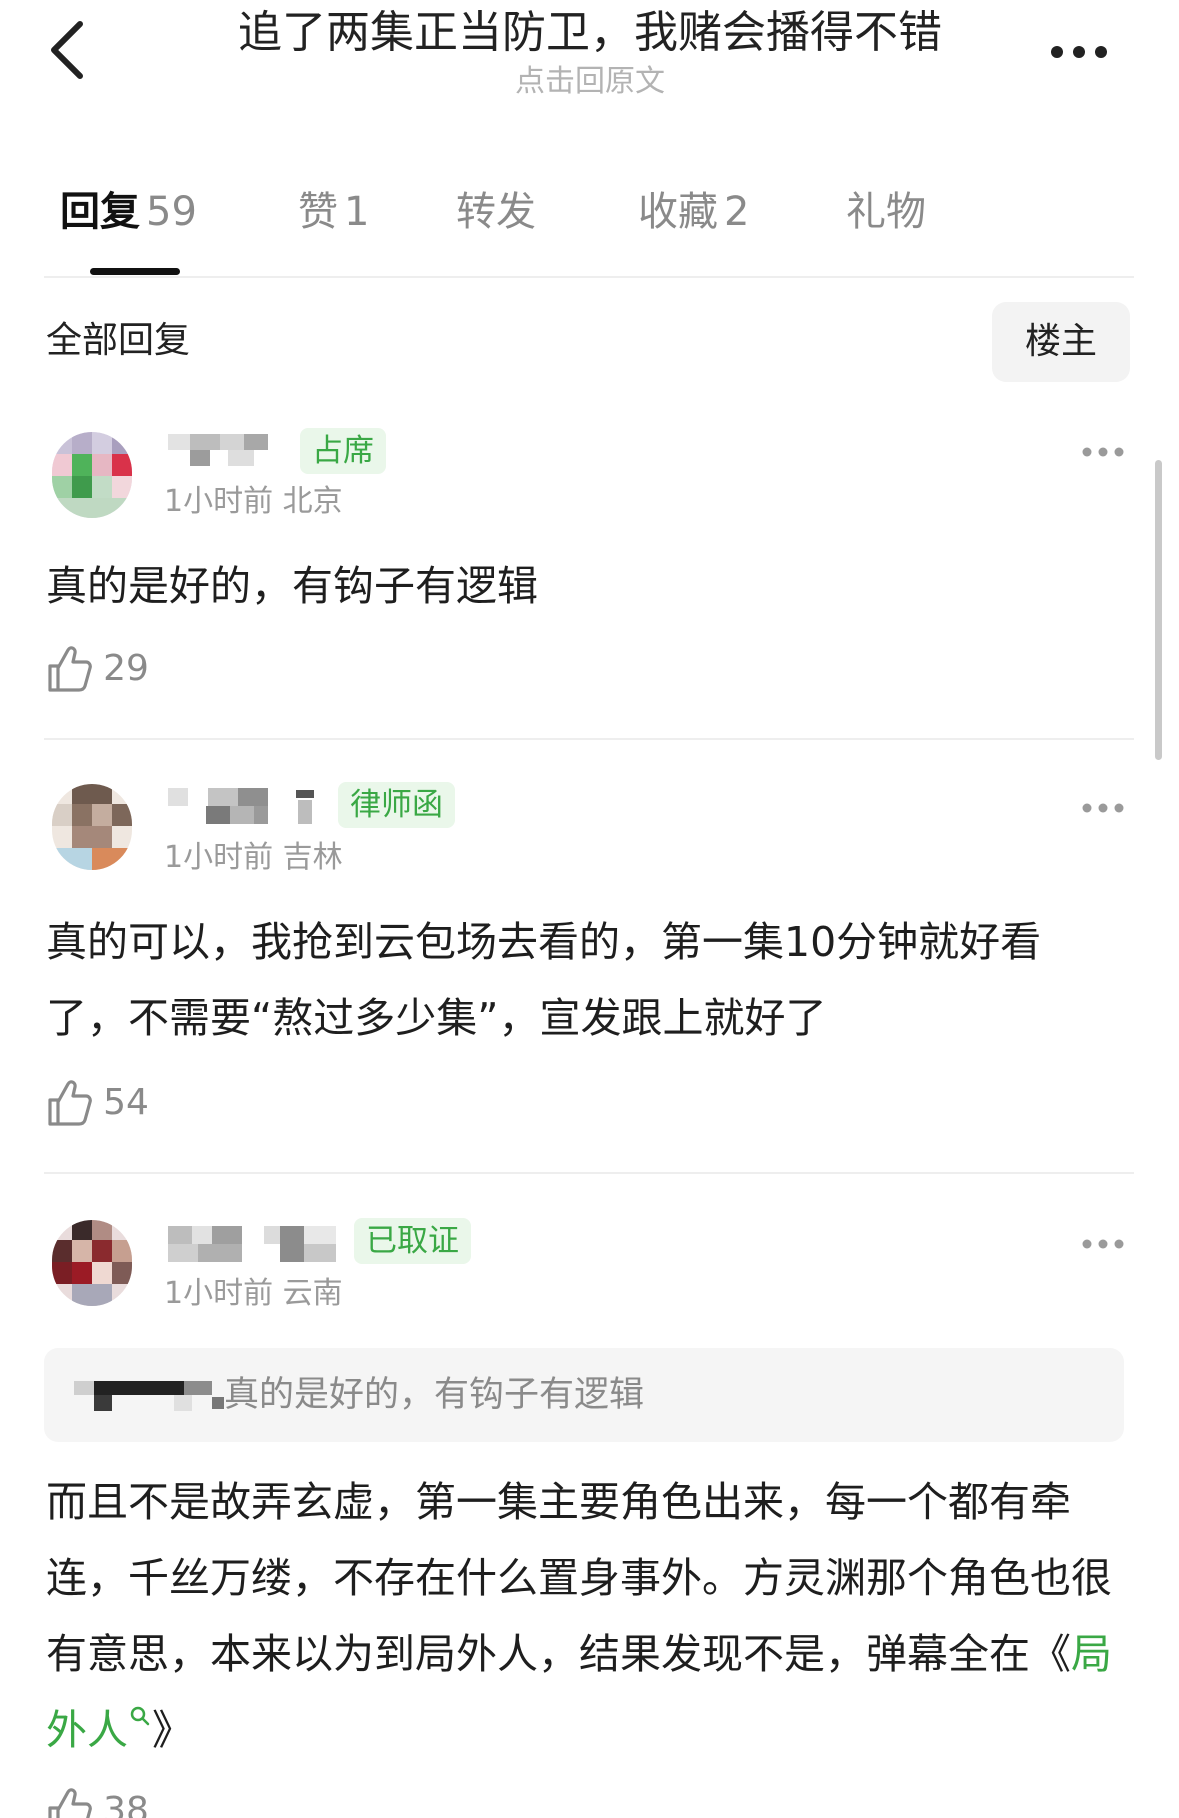  What do you see at coordinates (357, 212) in the screenshot?
I see `tab-count: 1` at bounding box center [357, 212].